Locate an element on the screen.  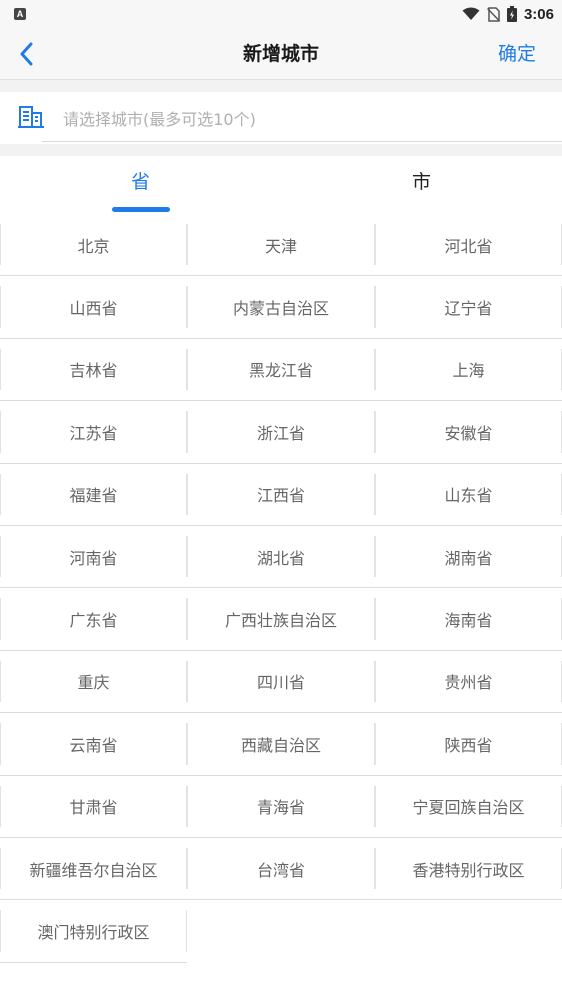
tab-label: 市 is located at coordinates (421, 182).